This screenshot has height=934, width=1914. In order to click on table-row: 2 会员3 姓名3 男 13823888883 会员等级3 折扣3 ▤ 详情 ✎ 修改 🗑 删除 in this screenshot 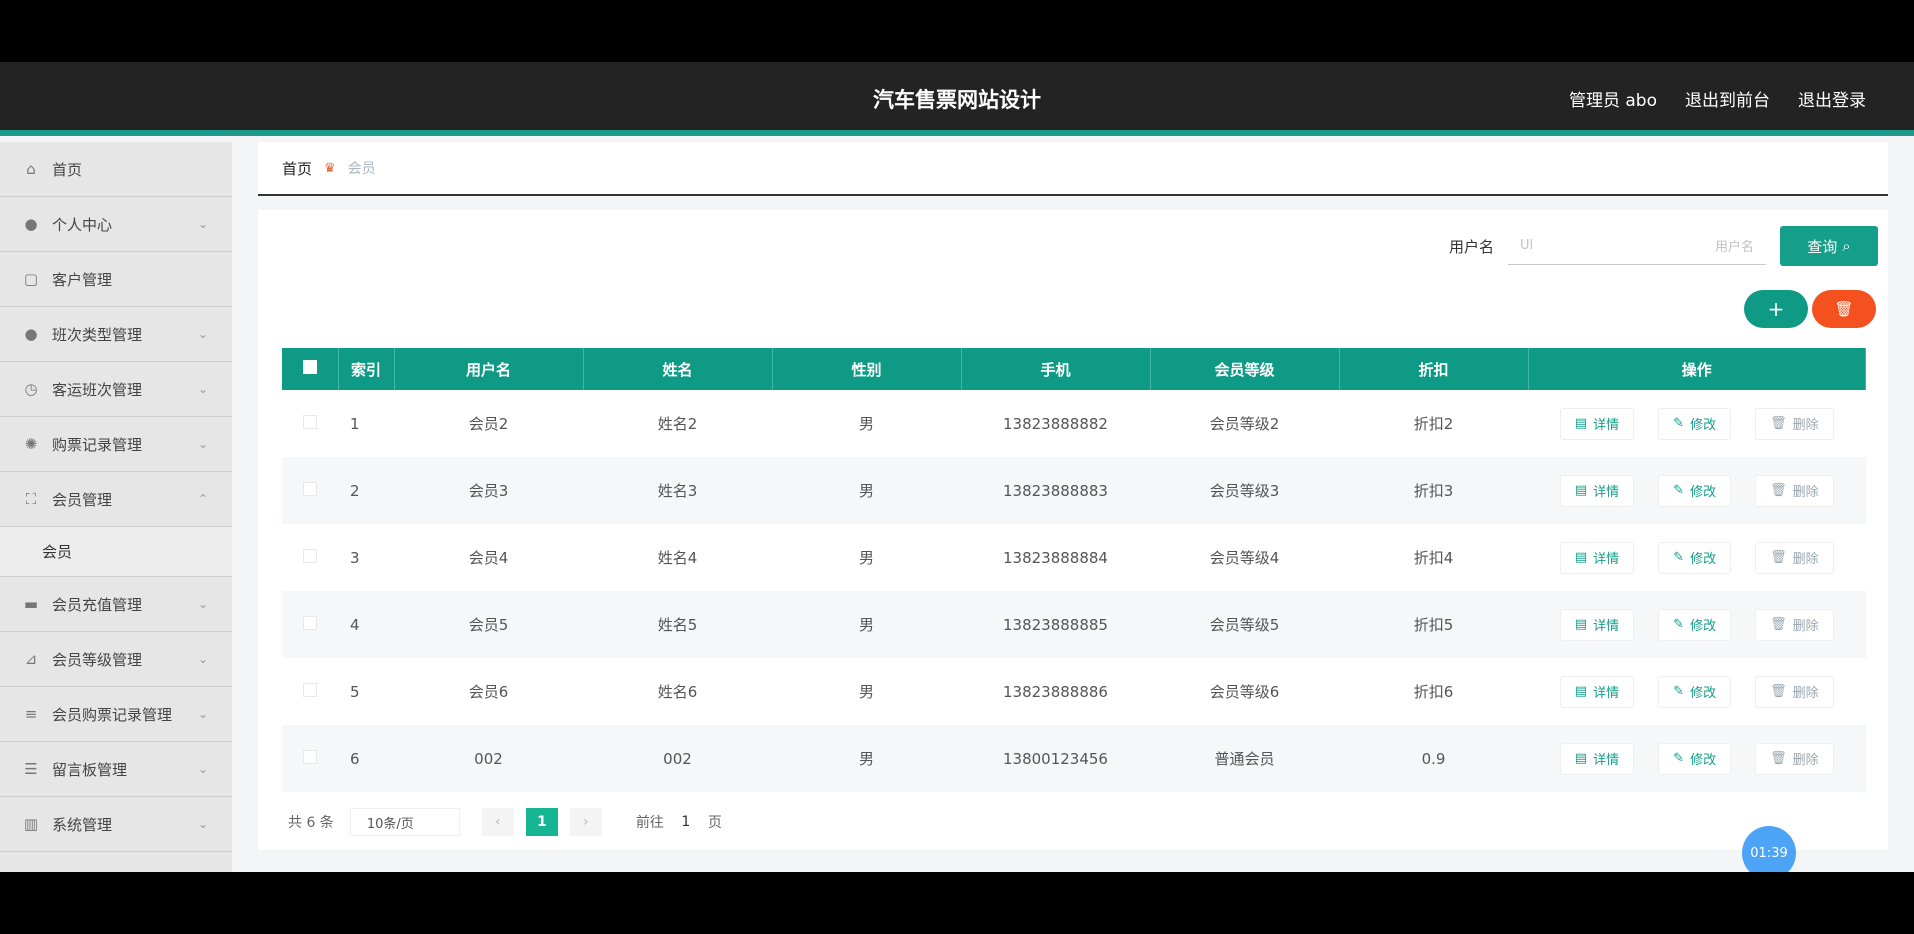, I will do `click(1074, 490)`.